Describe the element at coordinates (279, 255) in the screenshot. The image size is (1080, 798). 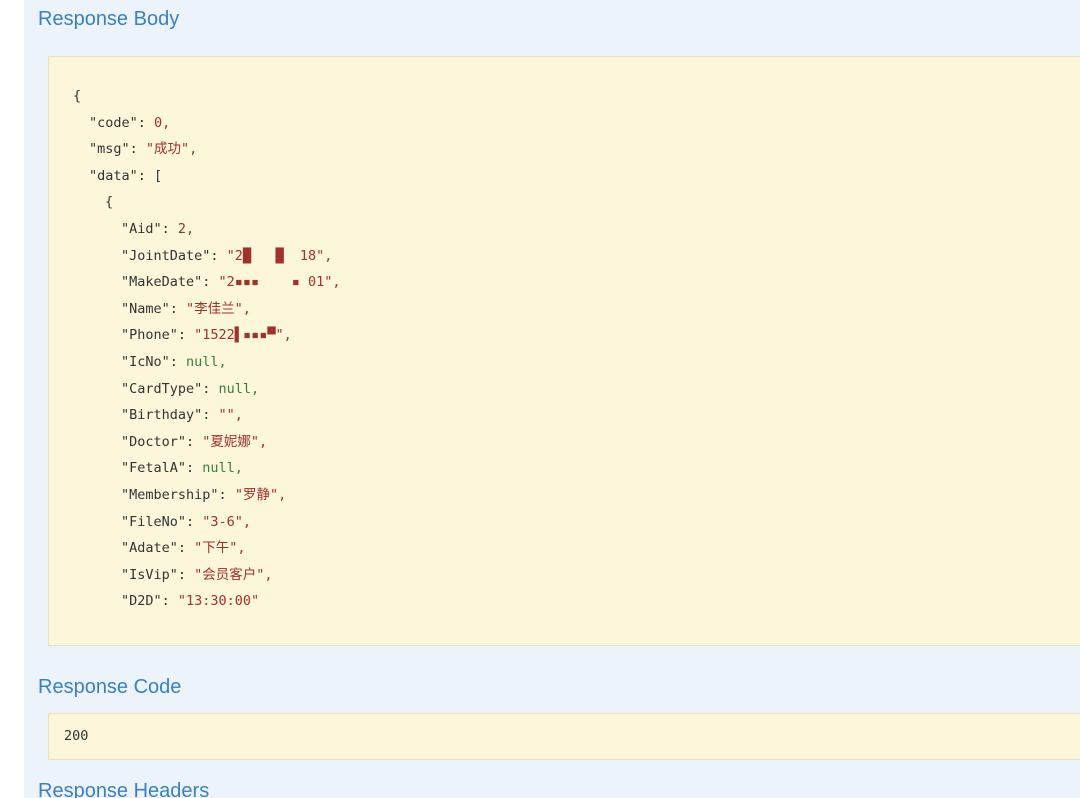
I see `json-value: "2█ █ 18",` at that location.